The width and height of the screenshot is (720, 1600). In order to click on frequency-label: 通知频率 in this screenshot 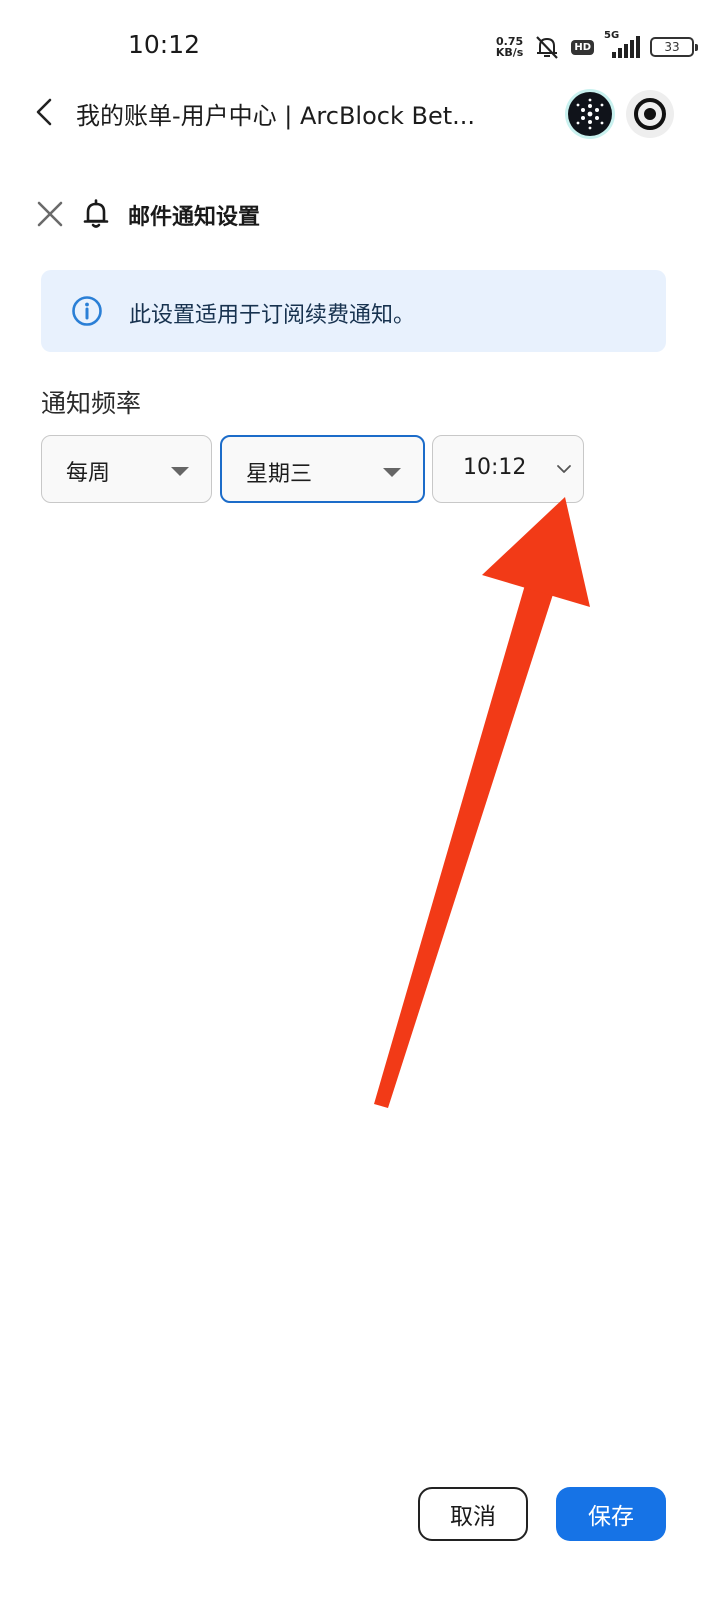, I will do `click(91, 403)`.